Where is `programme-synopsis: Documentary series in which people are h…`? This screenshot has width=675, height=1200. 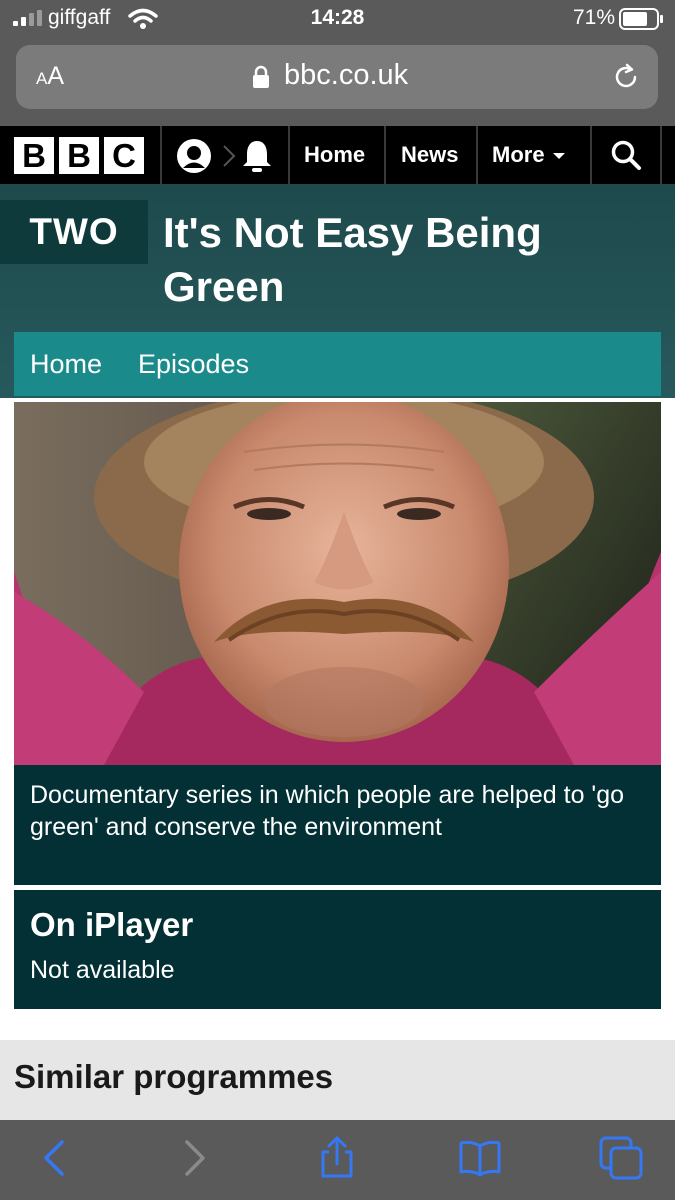
programme-synopsis: Documentary series in which people are h… is located at coordinates (337, 825).